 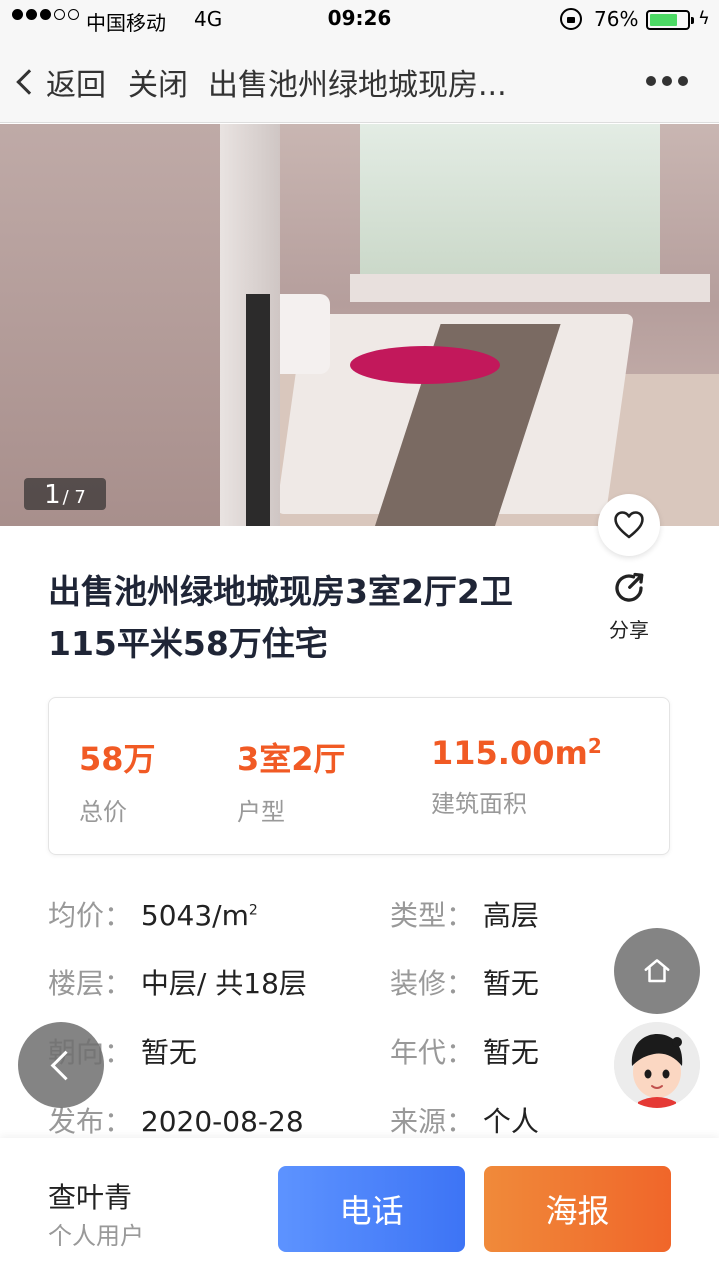 I want to click on bottom-action-bar: 查叶青 个人用户 电话 海报, so click(x=359, y=1209).